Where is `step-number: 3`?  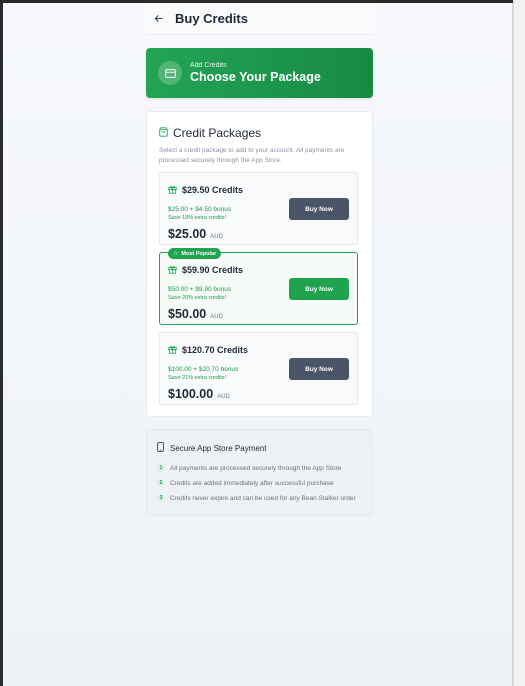 step-number: 3 is located at coordinates (161, 498).